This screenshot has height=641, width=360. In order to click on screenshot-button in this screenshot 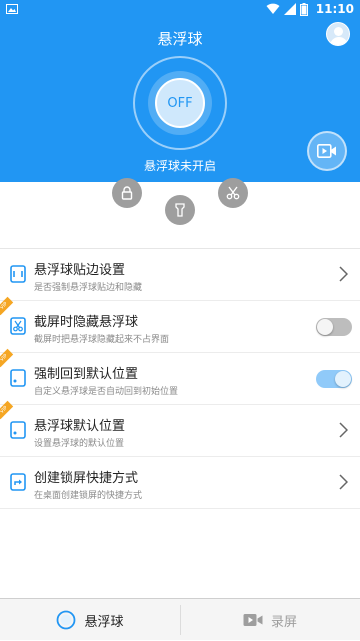, I will do `click(233, 193)`.